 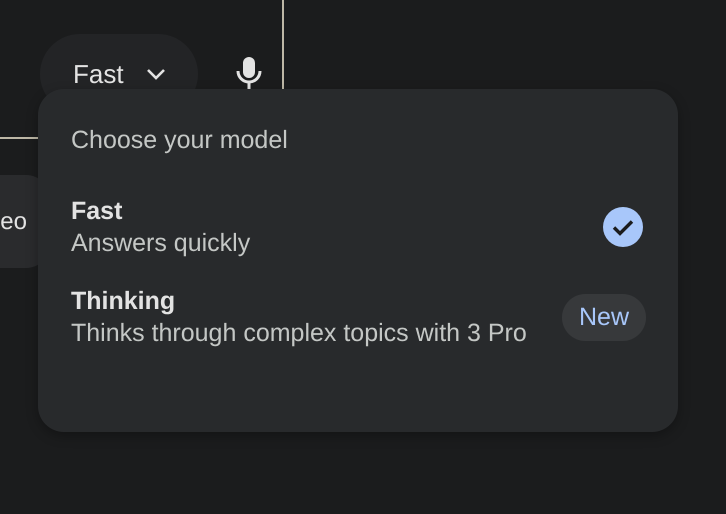 I want to click on menu-title: Choose your model, so click(x=179, y=140).